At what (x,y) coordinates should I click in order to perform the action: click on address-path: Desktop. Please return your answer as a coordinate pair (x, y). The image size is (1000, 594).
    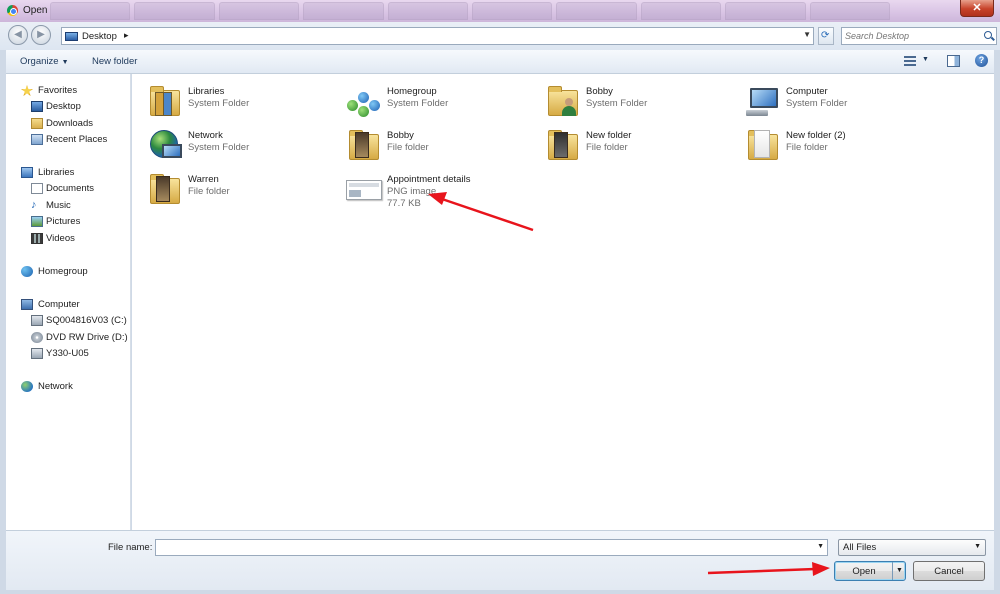
    Looking at the image, I should click on (99, 36).